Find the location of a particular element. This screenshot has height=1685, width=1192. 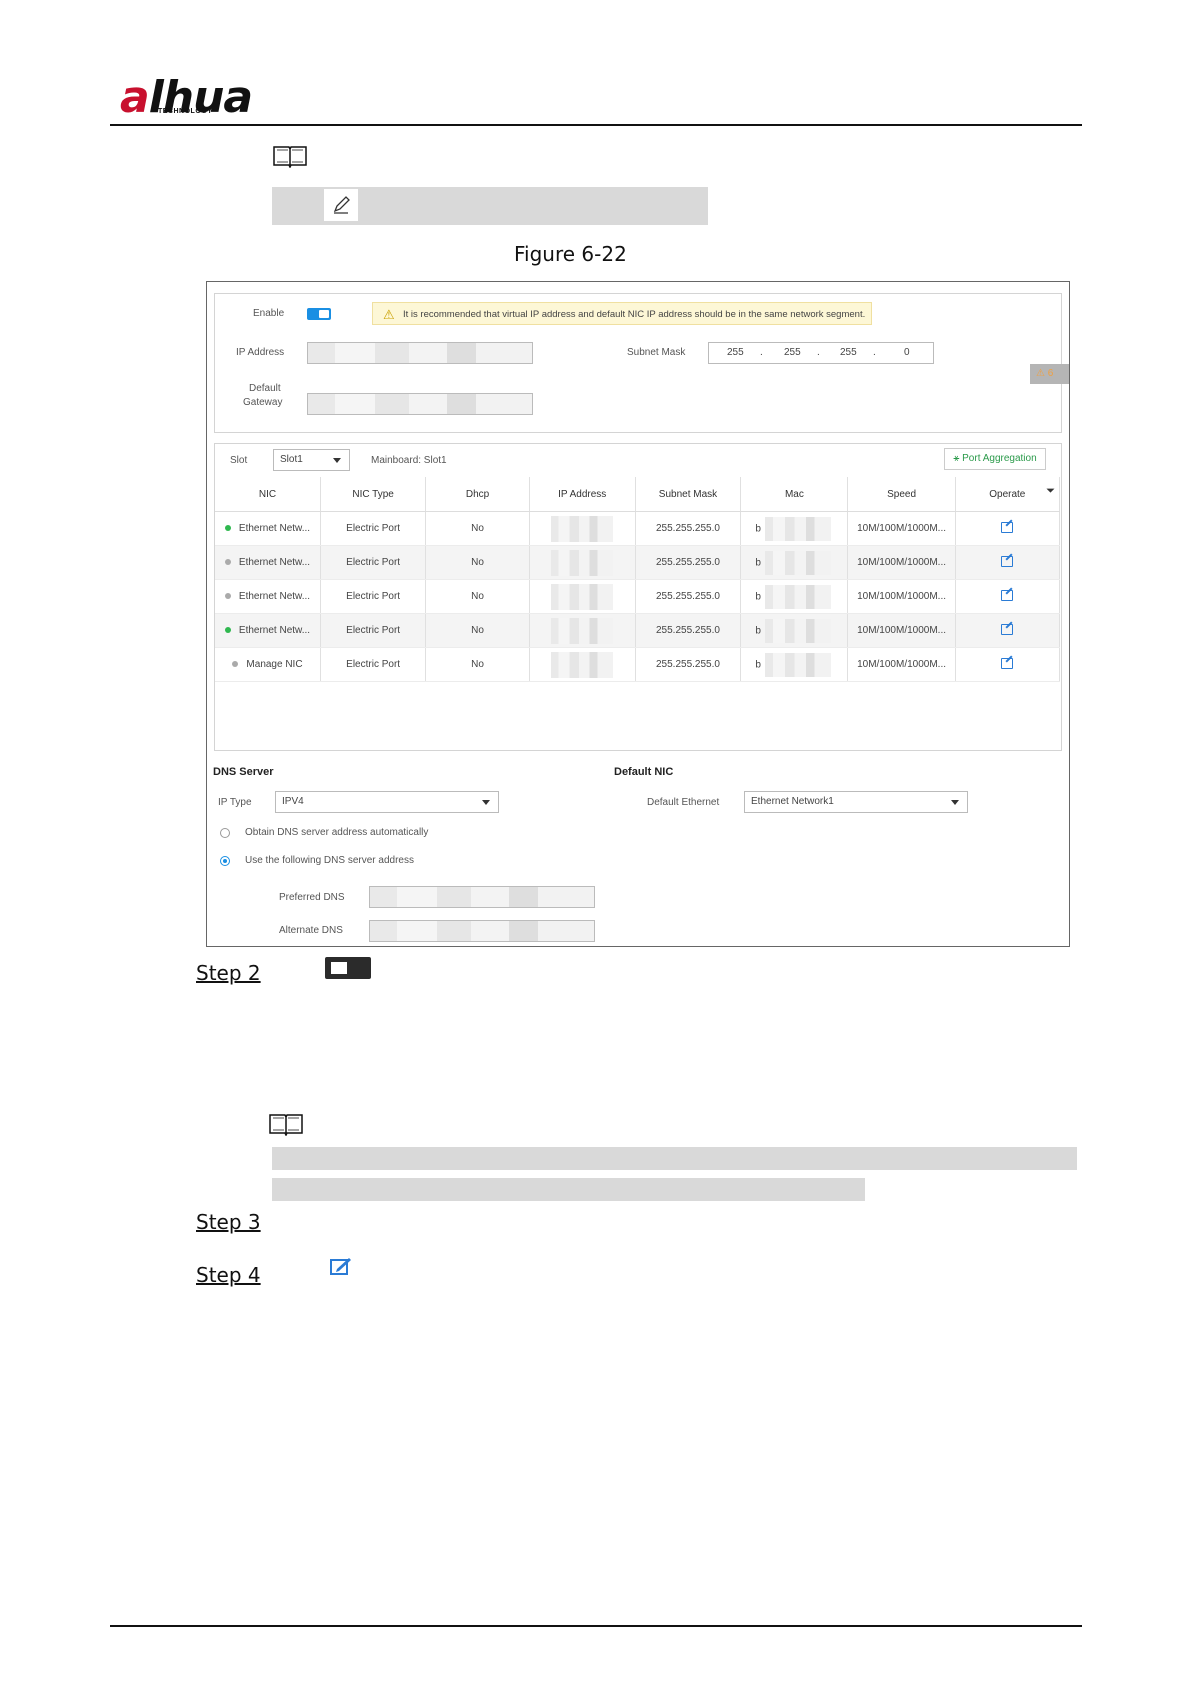

ip-type-label: IP Type is located at coordinates (235, 802).